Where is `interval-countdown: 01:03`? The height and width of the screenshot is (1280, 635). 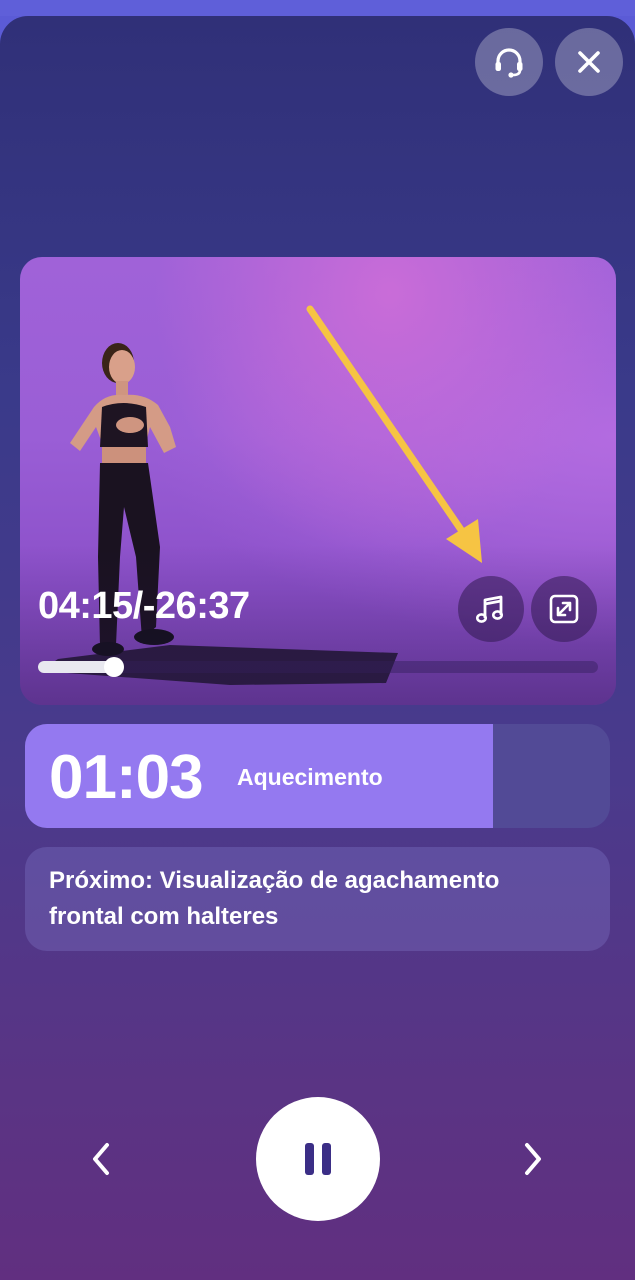
interval-countdown: 01:03 is located at coordinates (126, 777).